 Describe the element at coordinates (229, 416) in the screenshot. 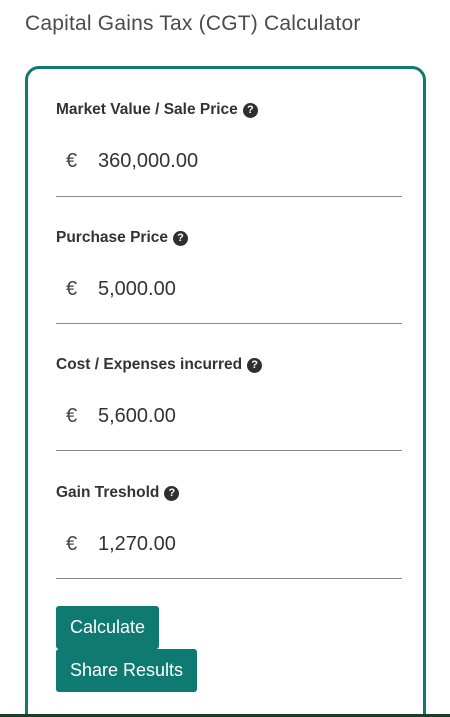

I see `expenses-input: € 5,600.00` at that location.